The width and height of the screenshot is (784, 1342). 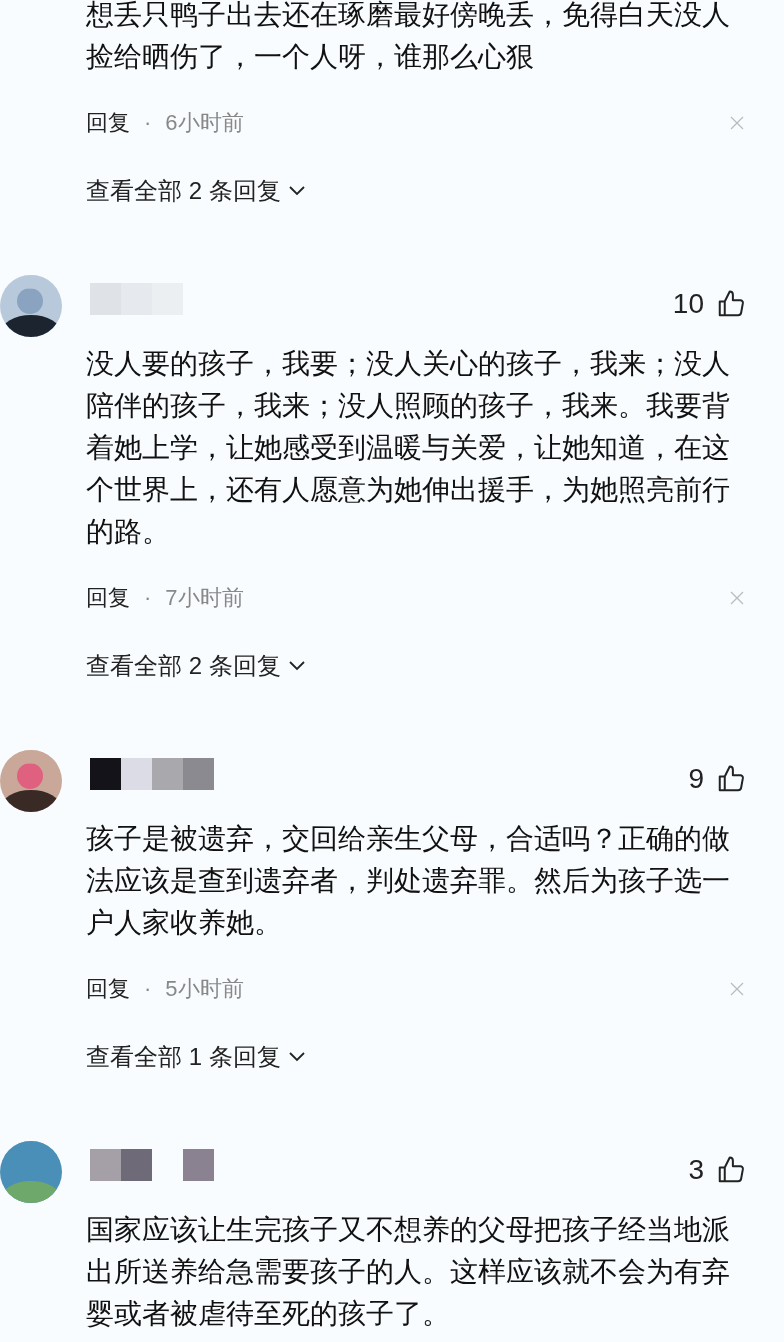 What do you see at coordinates (688, 304) in the screenshot?
I see `like-count: 10` at bounding box center [688, 304].